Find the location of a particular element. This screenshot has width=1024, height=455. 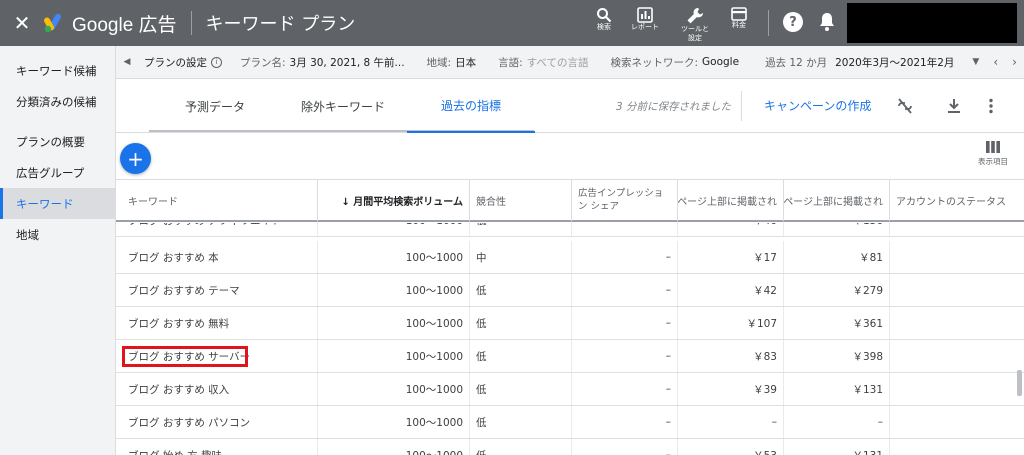

tools-settings-label: ツールと 設定 is located at coordinates (695, 33).